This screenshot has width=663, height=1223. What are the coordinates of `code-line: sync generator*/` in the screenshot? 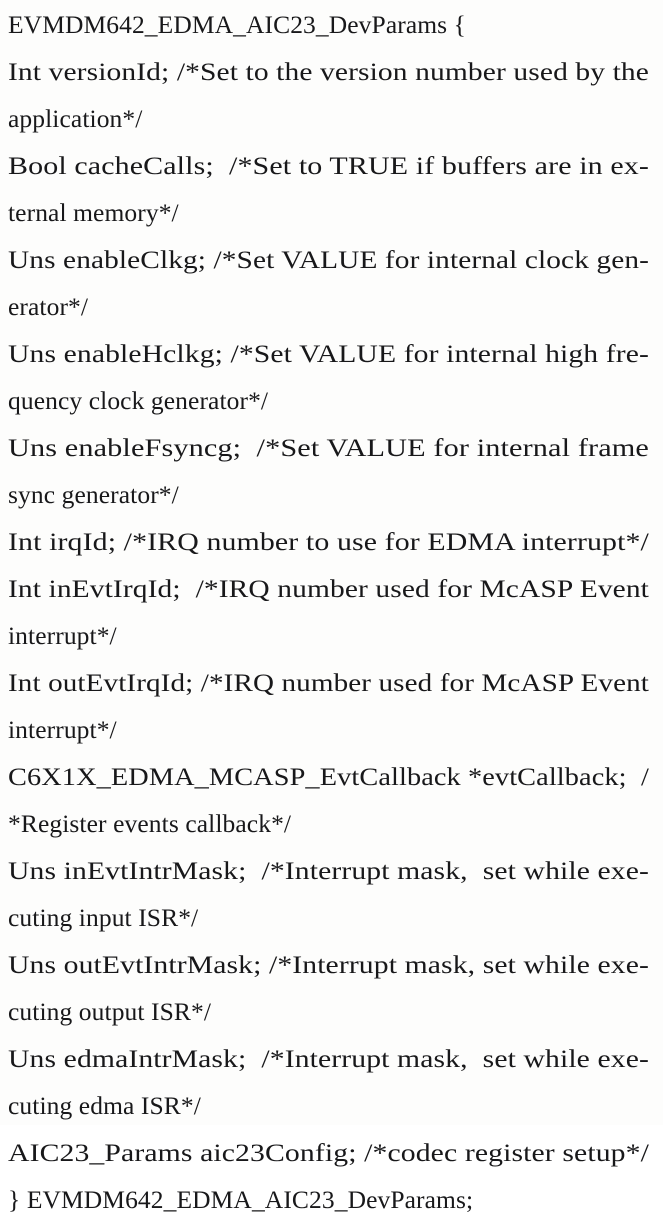 It's located at (328, 494).